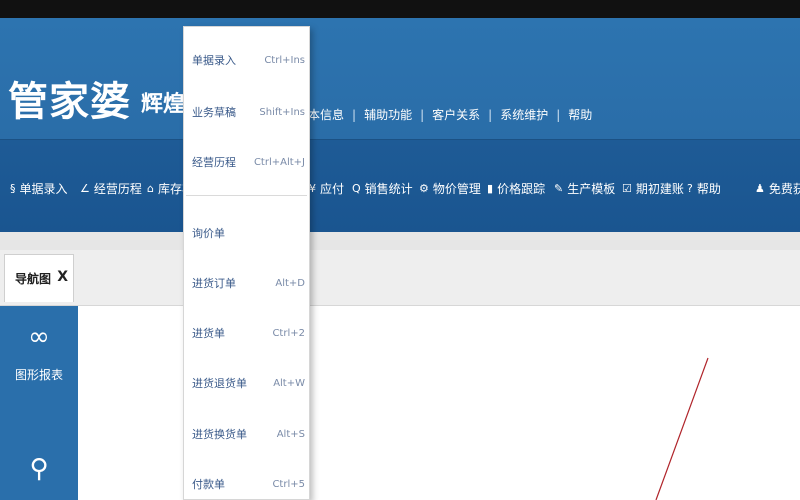 The image size is (800, 500). Describe the element at coordinates (516, 188) in the screenshot. I see `toolbar-price-track: ▮ 价格跟踪` at that location.